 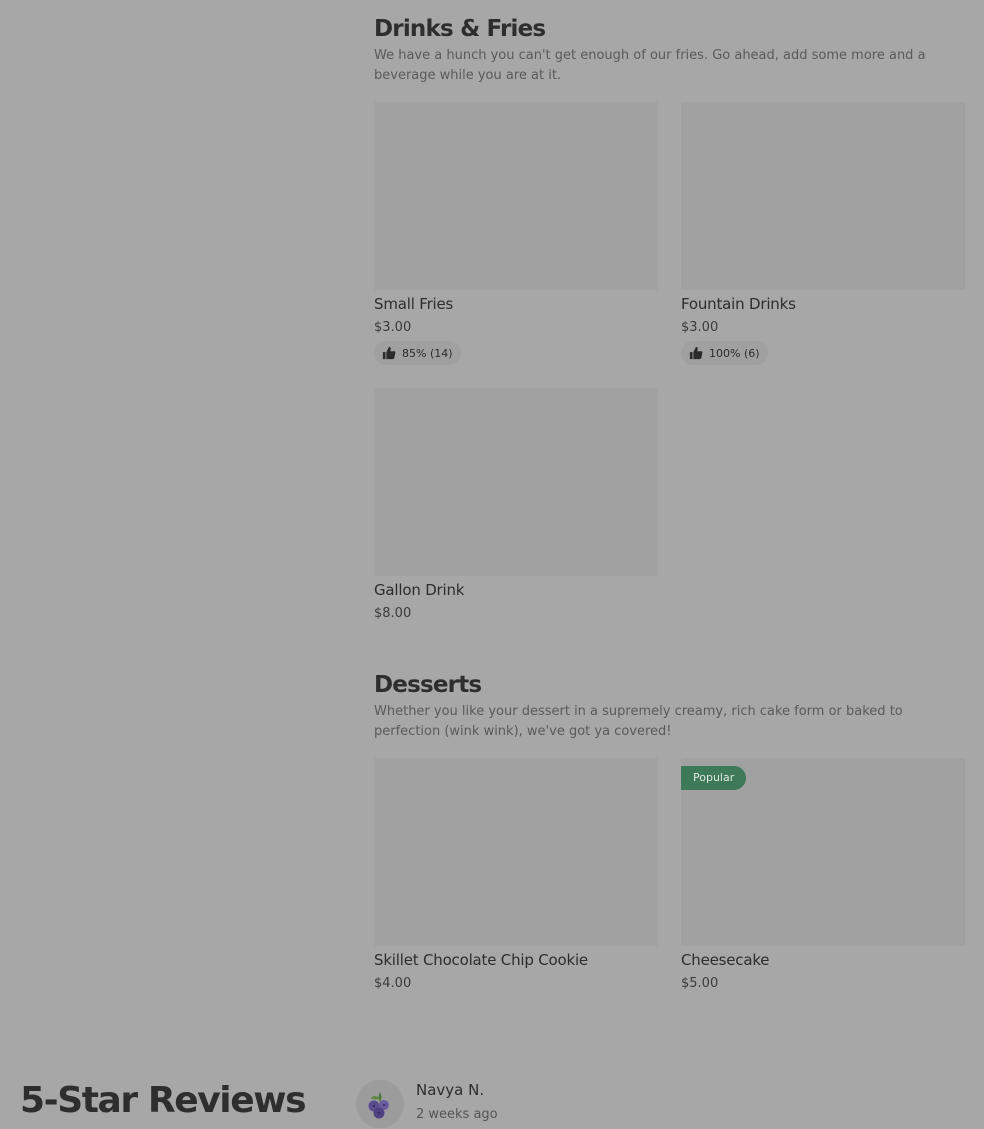 I want to click on menu-item-small-fries: Small Fries $3.00 85% (14), so click(x=516, y=233).